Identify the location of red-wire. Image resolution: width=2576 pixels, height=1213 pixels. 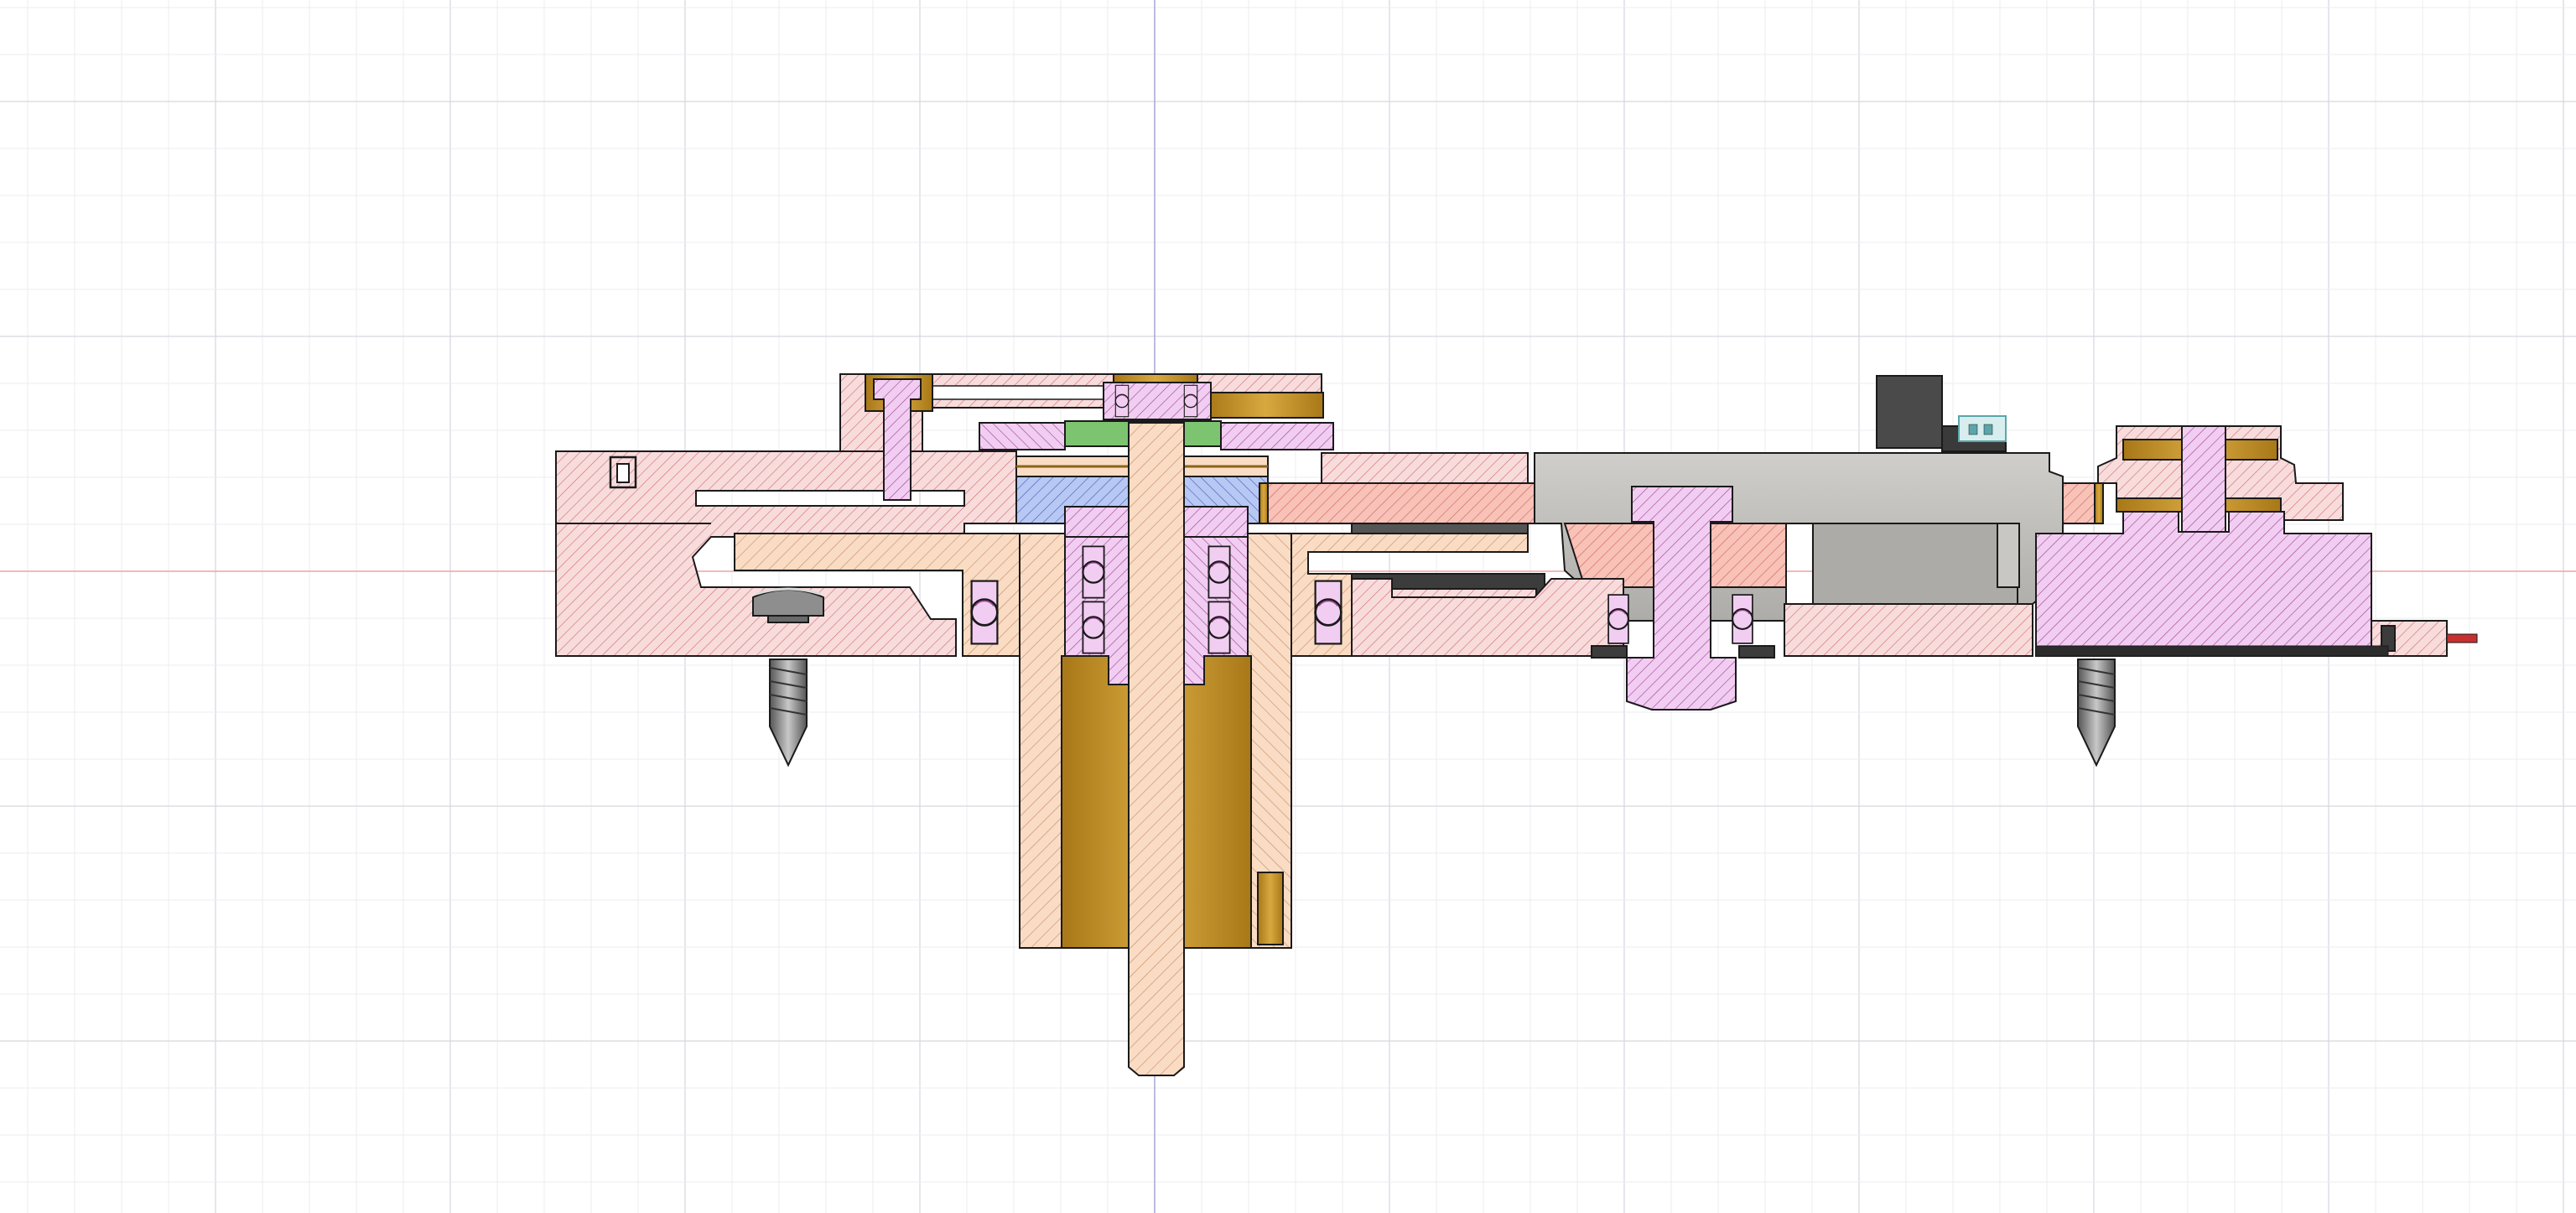
(2462, 638).